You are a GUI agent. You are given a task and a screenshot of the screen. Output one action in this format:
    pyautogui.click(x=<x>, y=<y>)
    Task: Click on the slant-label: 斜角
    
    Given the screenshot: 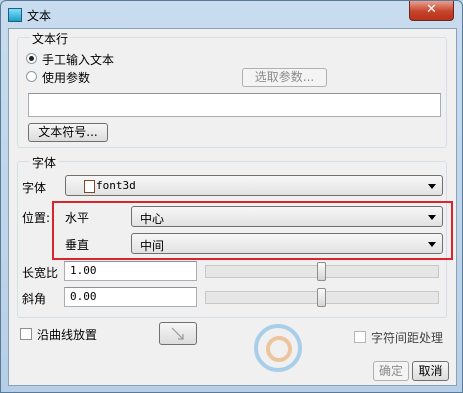 What is the action you would take?
    pyautogui.click(x=34, y=299)
    